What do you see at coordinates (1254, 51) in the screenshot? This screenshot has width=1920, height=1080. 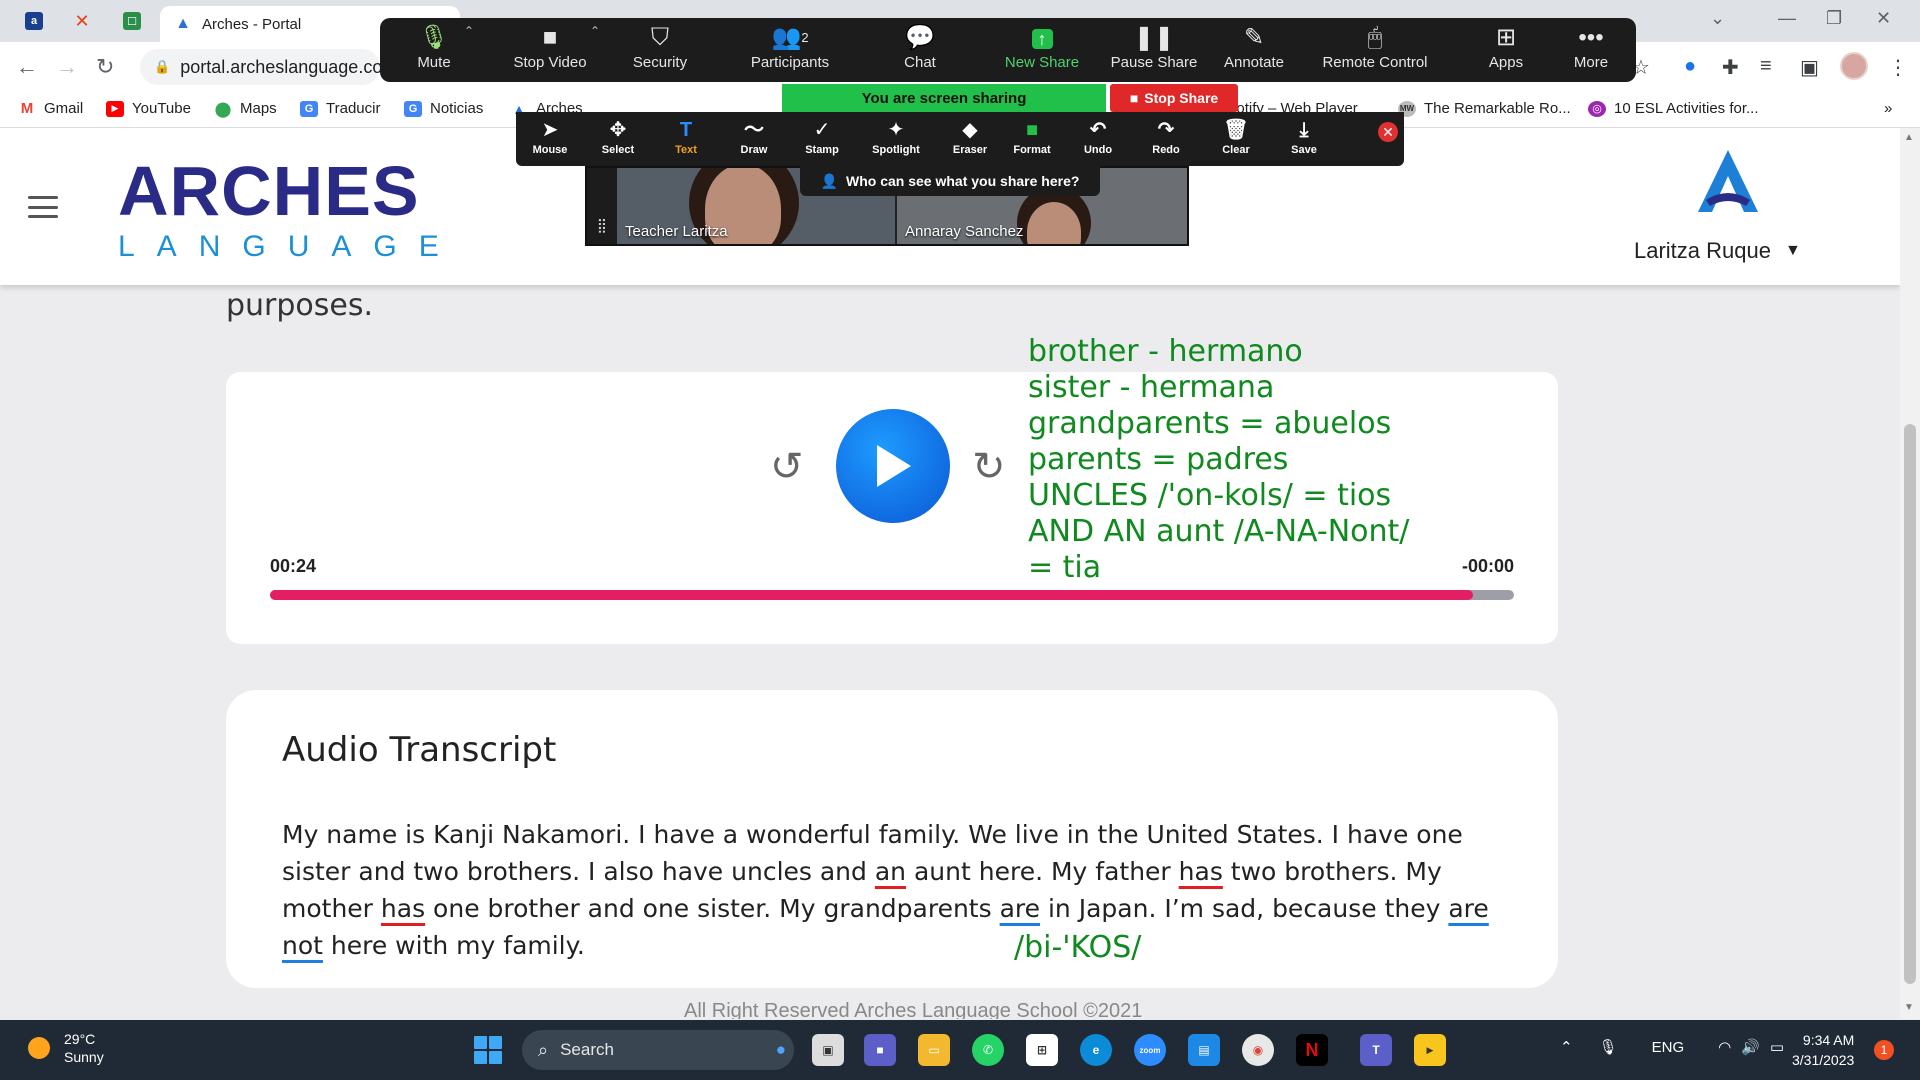 I see `zoom-annotate-button: ✎ Annotate` at bounding box center [1254, 51].